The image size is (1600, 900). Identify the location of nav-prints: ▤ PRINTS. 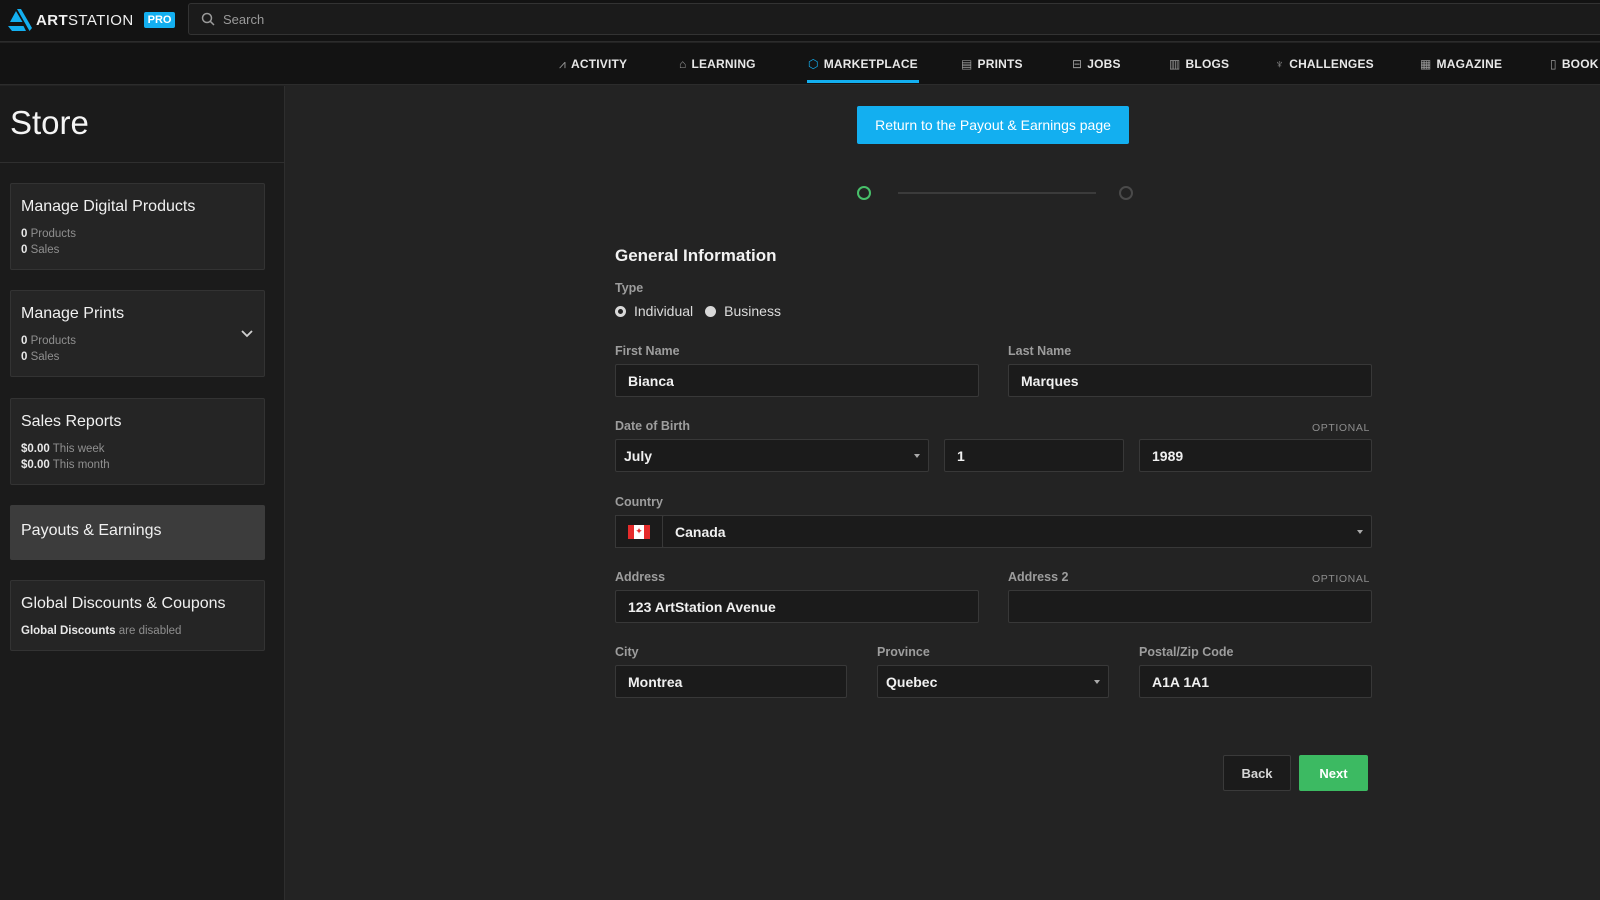
(992, 64).